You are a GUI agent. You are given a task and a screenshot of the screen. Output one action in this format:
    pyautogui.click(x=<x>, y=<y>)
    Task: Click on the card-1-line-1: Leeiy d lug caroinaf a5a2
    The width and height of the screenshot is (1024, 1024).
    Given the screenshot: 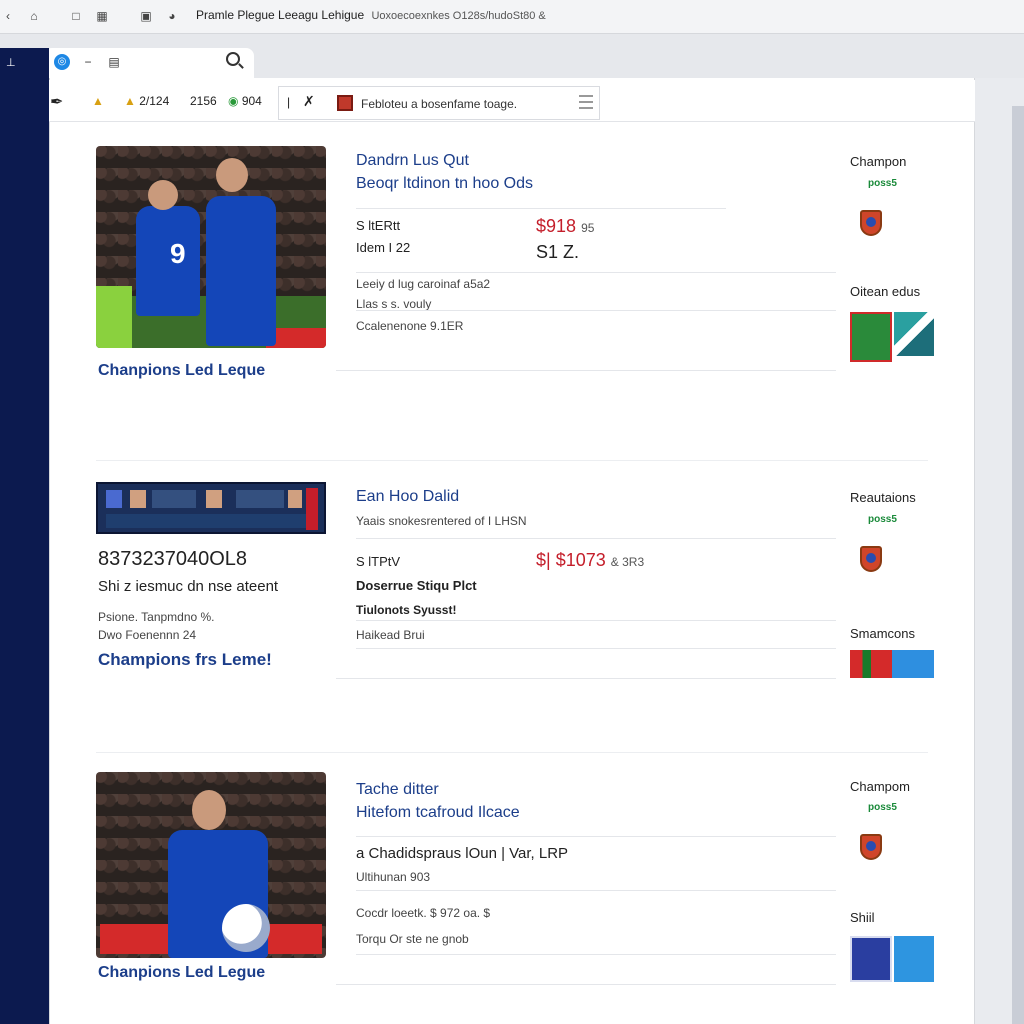 What is the action you would take?
    pyautogui.click(x=423, y=284)
    